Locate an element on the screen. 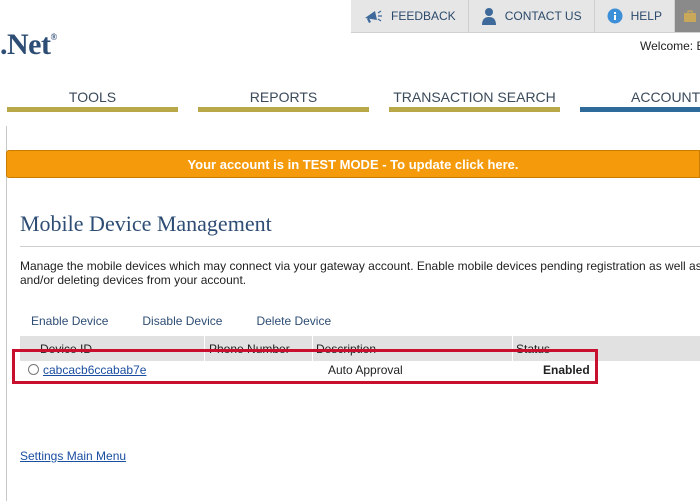 The height and width of the screenshot is (501, 700). settings-main-menu-link: Settings Main Menu is located at coordinates (73, 456).